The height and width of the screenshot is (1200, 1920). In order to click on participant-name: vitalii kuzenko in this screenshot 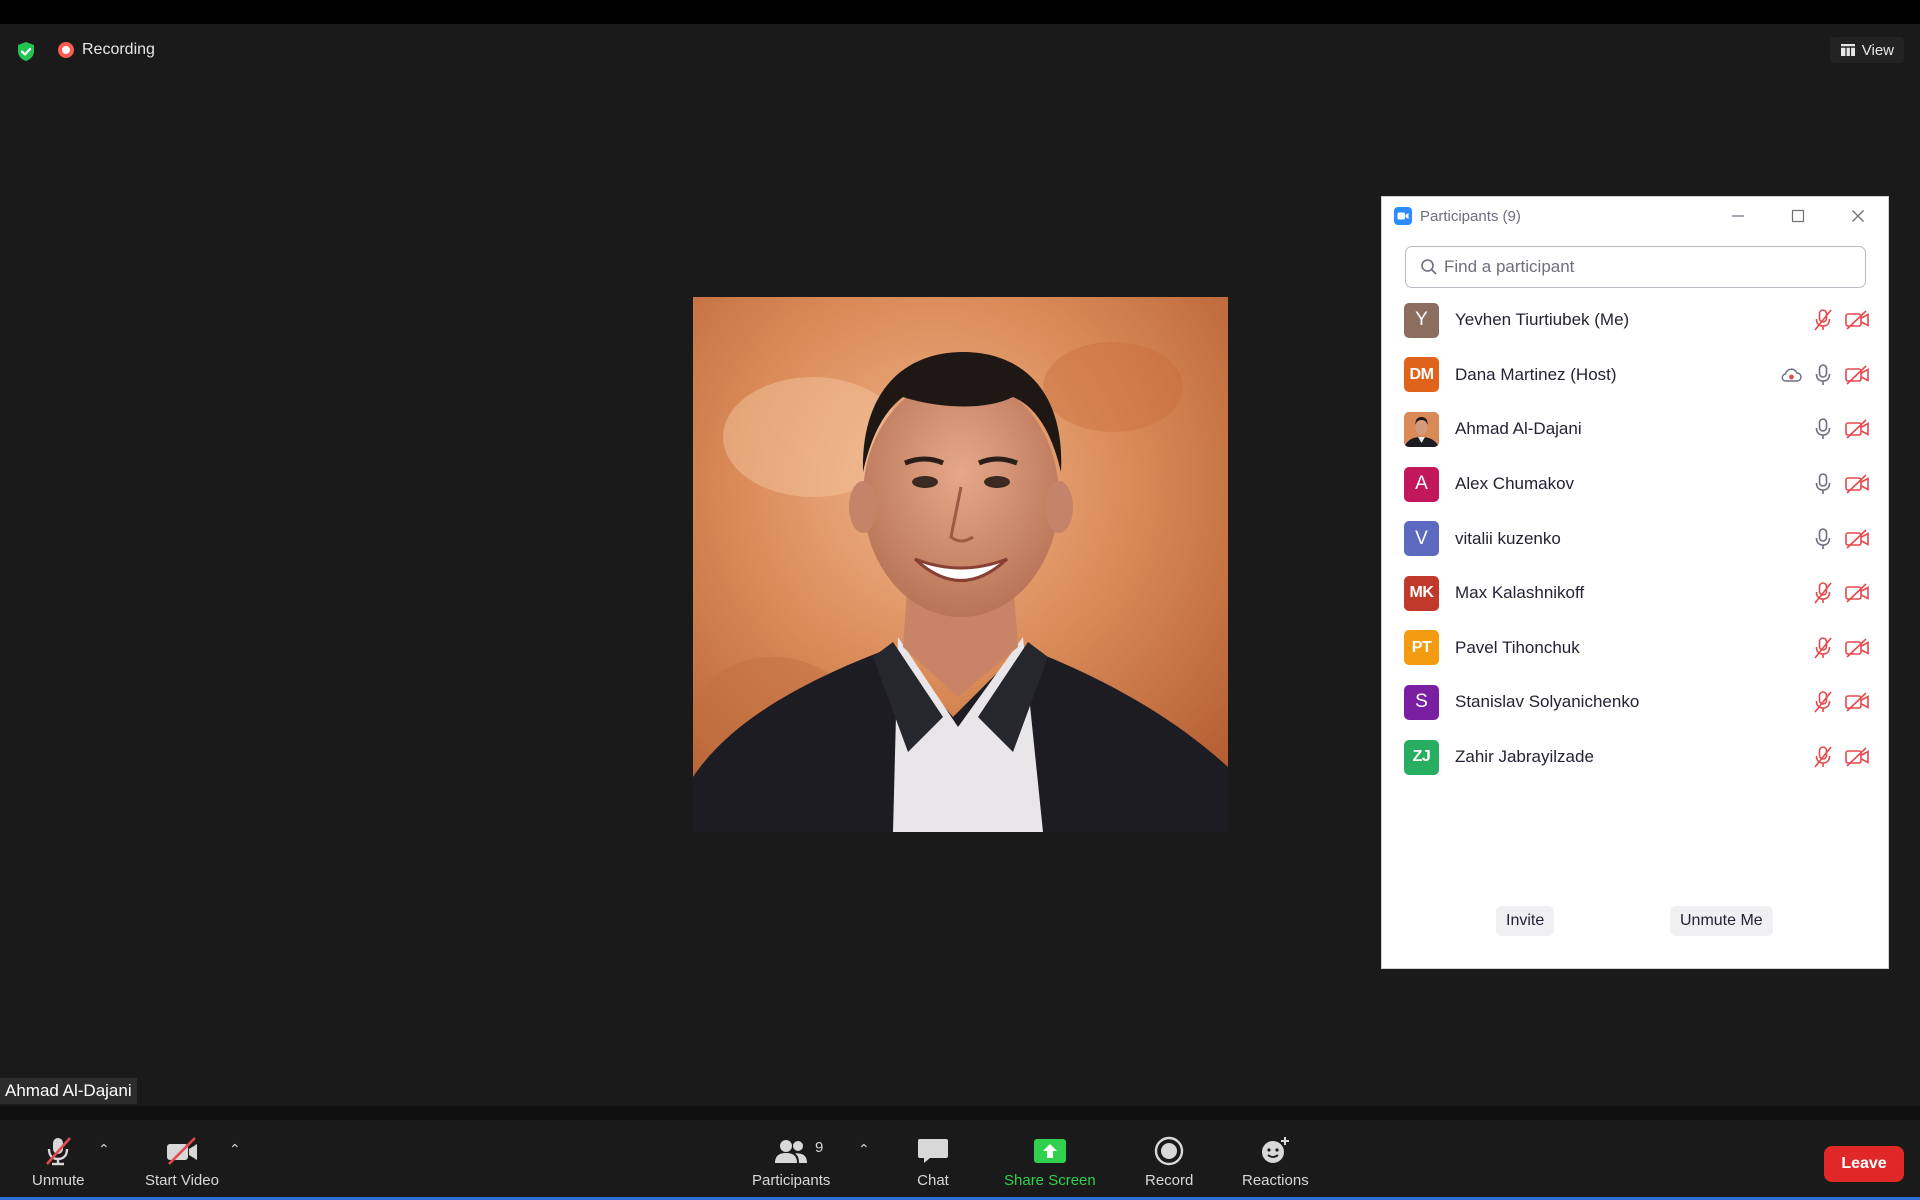, I will do `click(1508, 538)`.